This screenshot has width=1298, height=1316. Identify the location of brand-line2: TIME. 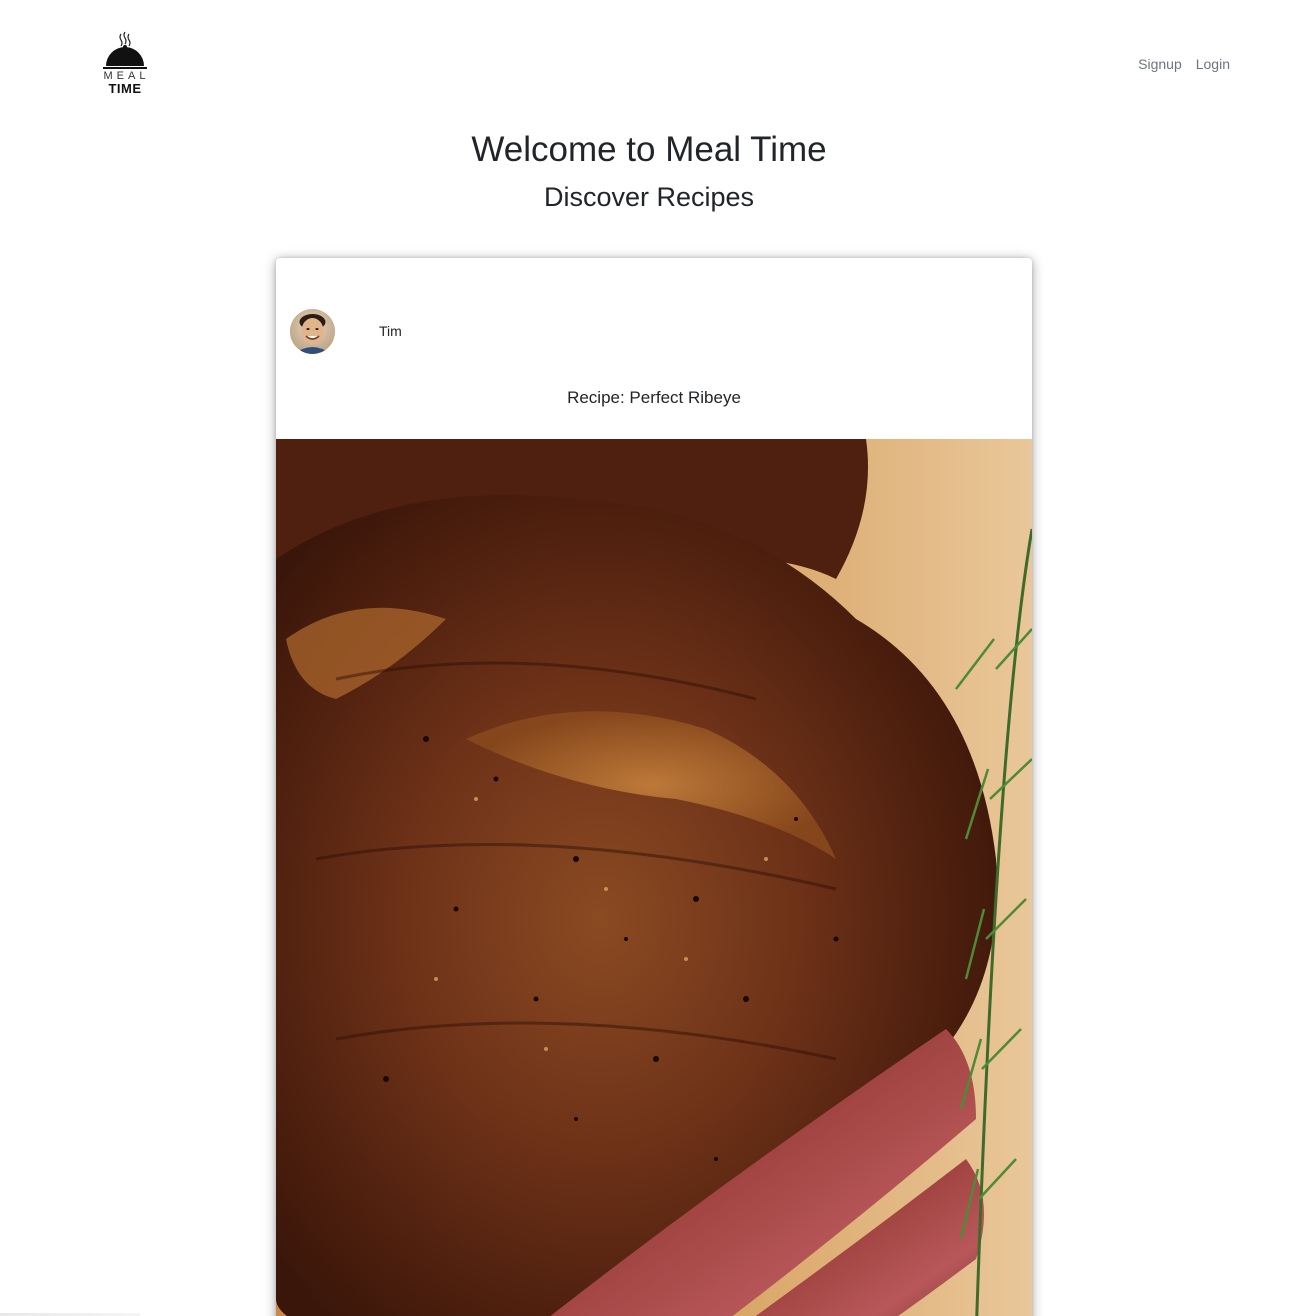
(125, 88).